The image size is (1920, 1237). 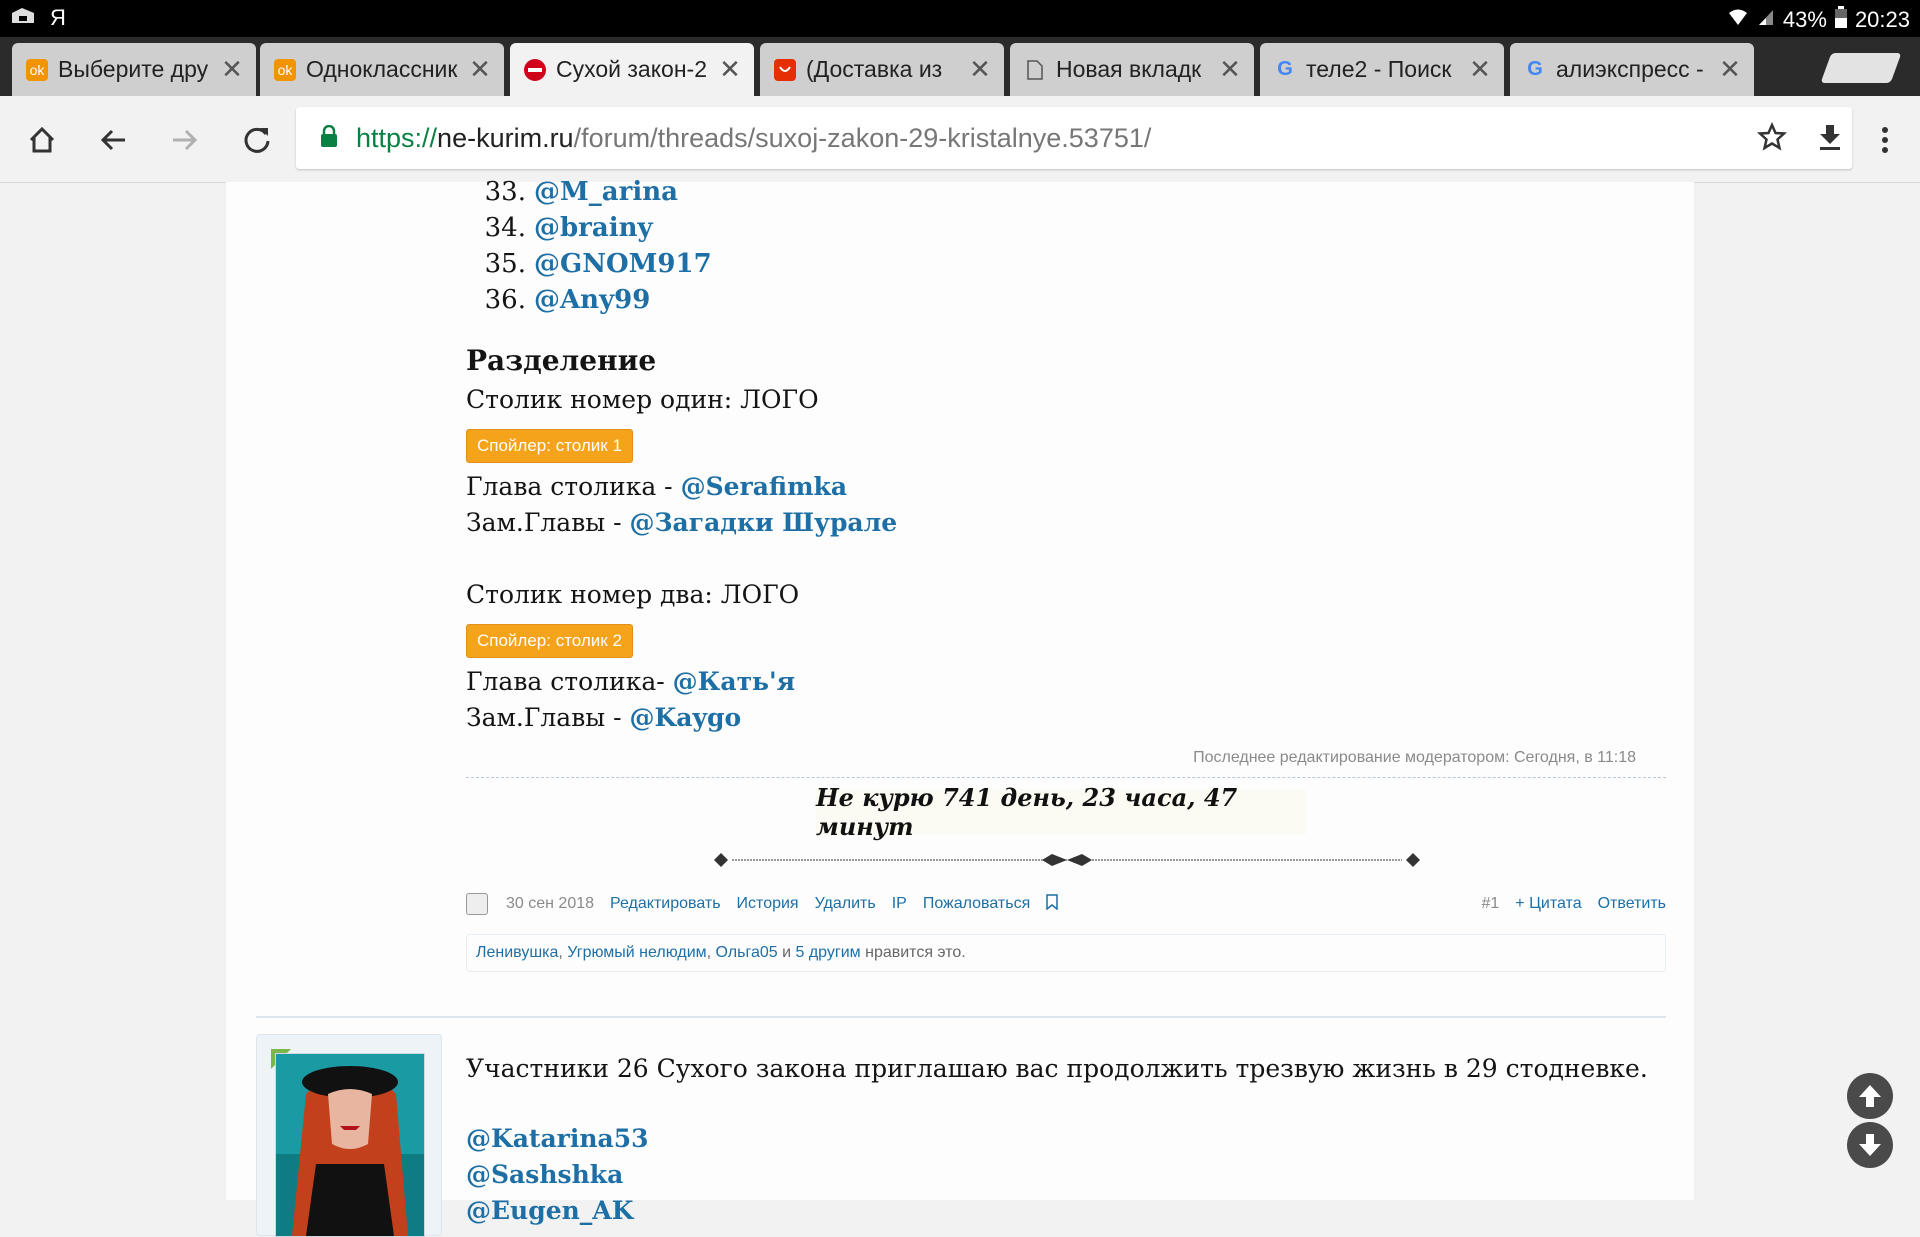 I want to click on tab-2: ok Одноклассник ✕, so click(x=382, y=69).